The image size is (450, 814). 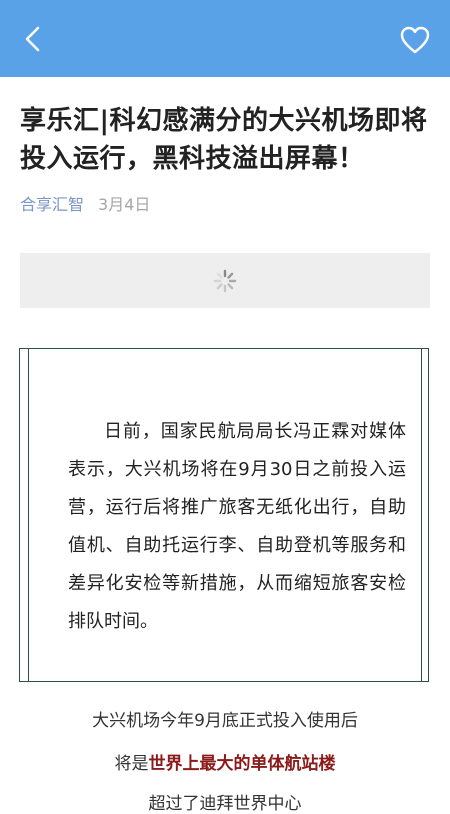 I want to click on article-meta: 合享汇智 3月4日, so click(x=85, y=203).